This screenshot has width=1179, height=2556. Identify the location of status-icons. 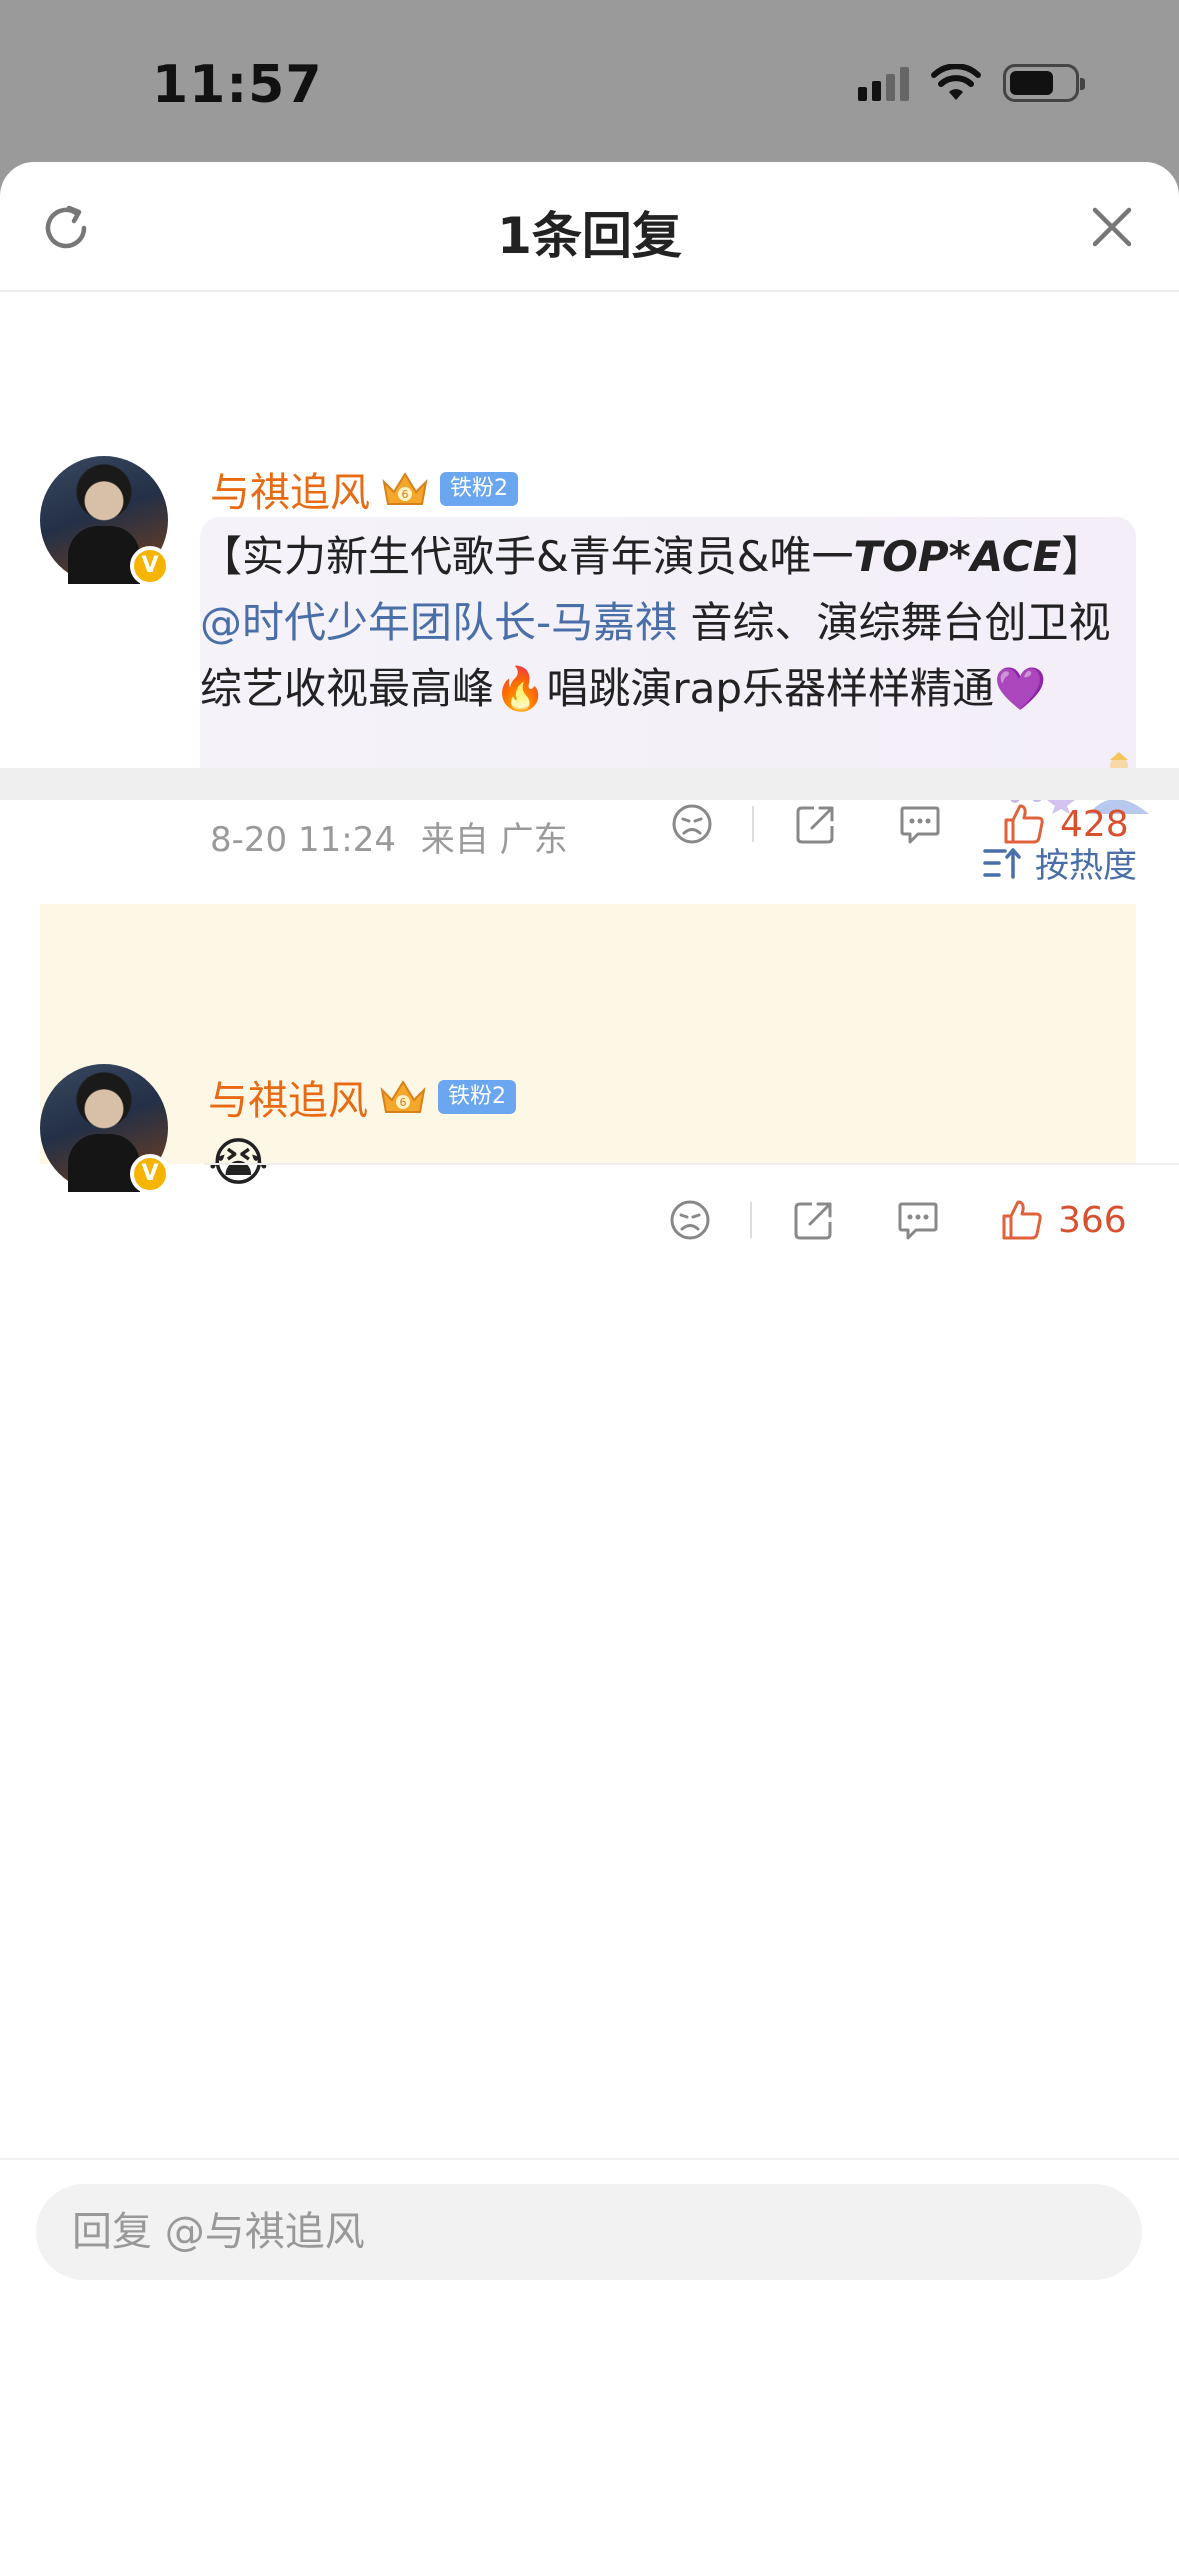
(971, 83).